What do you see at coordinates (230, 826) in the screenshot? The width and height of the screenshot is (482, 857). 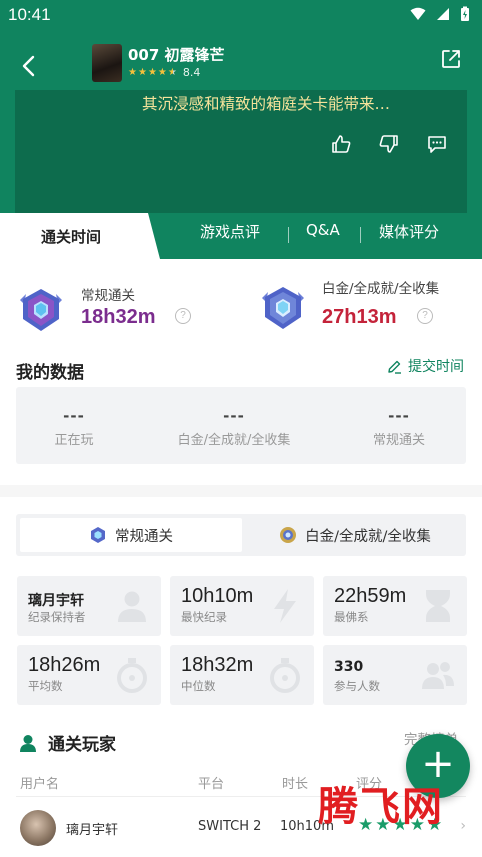 I see `player-platform: SWITCH 2` at bounding box center [230, 826].